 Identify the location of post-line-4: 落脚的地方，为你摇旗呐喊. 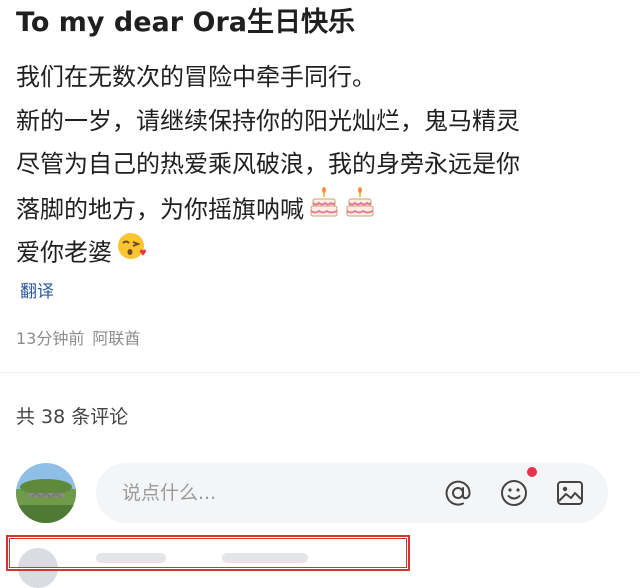
(321, 210).